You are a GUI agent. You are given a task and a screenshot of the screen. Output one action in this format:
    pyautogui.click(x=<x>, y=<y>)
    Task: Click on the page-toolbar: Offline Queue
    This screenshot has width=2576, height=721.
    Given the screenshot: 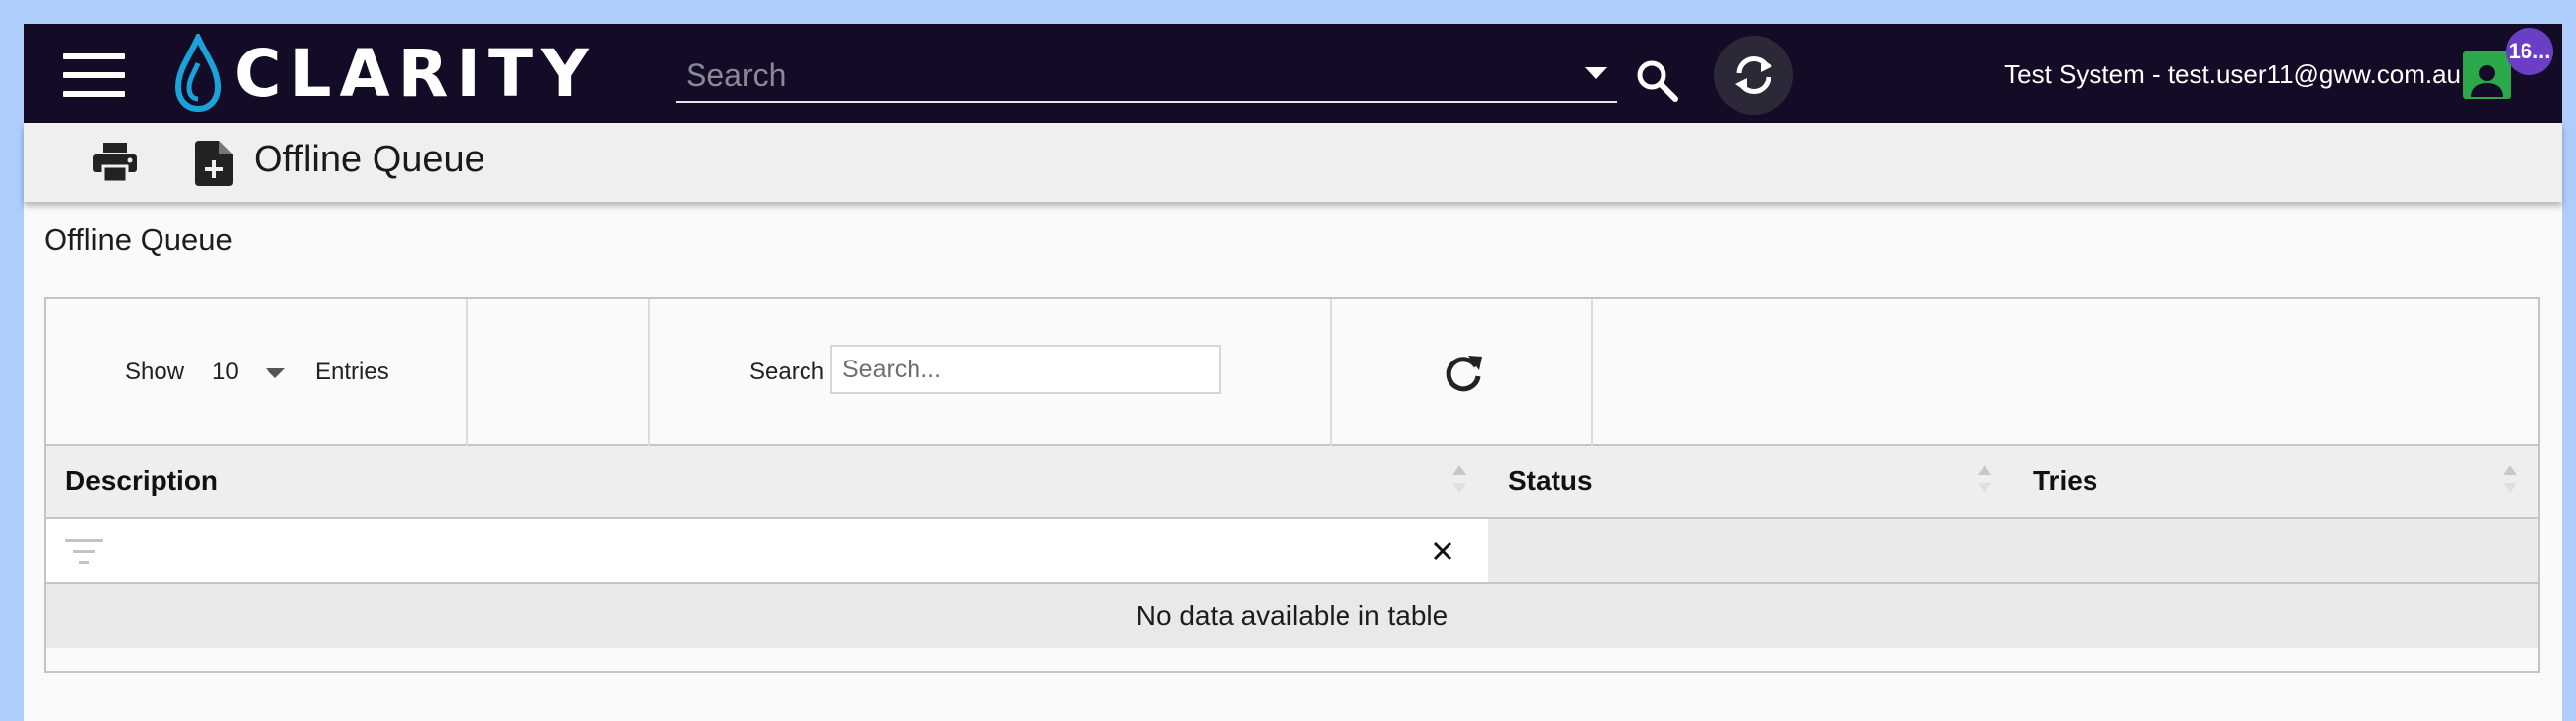 What is the action you would take?
    pyautogui.click(x=1293, y=162)
    